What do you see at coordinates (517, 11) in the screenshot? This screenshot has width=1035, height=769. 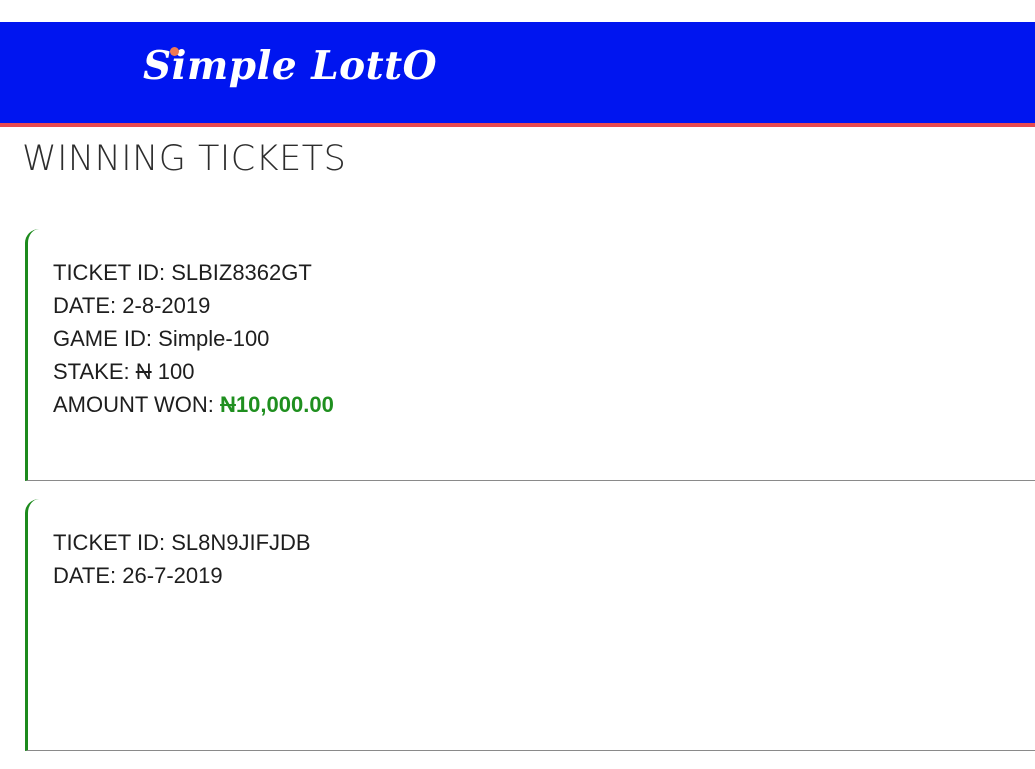 I see `top-spacer` at bounding box center [517, 11].